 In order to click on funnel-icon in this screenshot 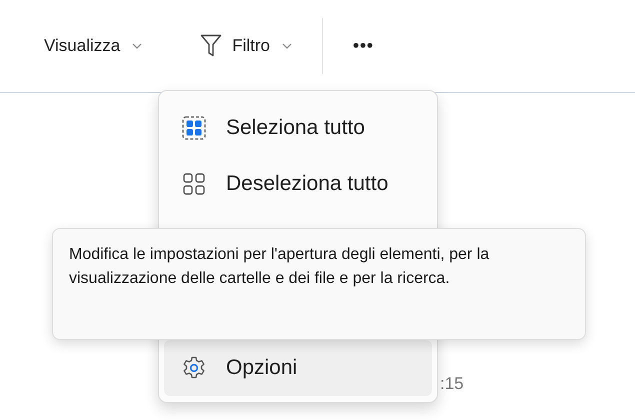, I will do `click(211, 46)`.